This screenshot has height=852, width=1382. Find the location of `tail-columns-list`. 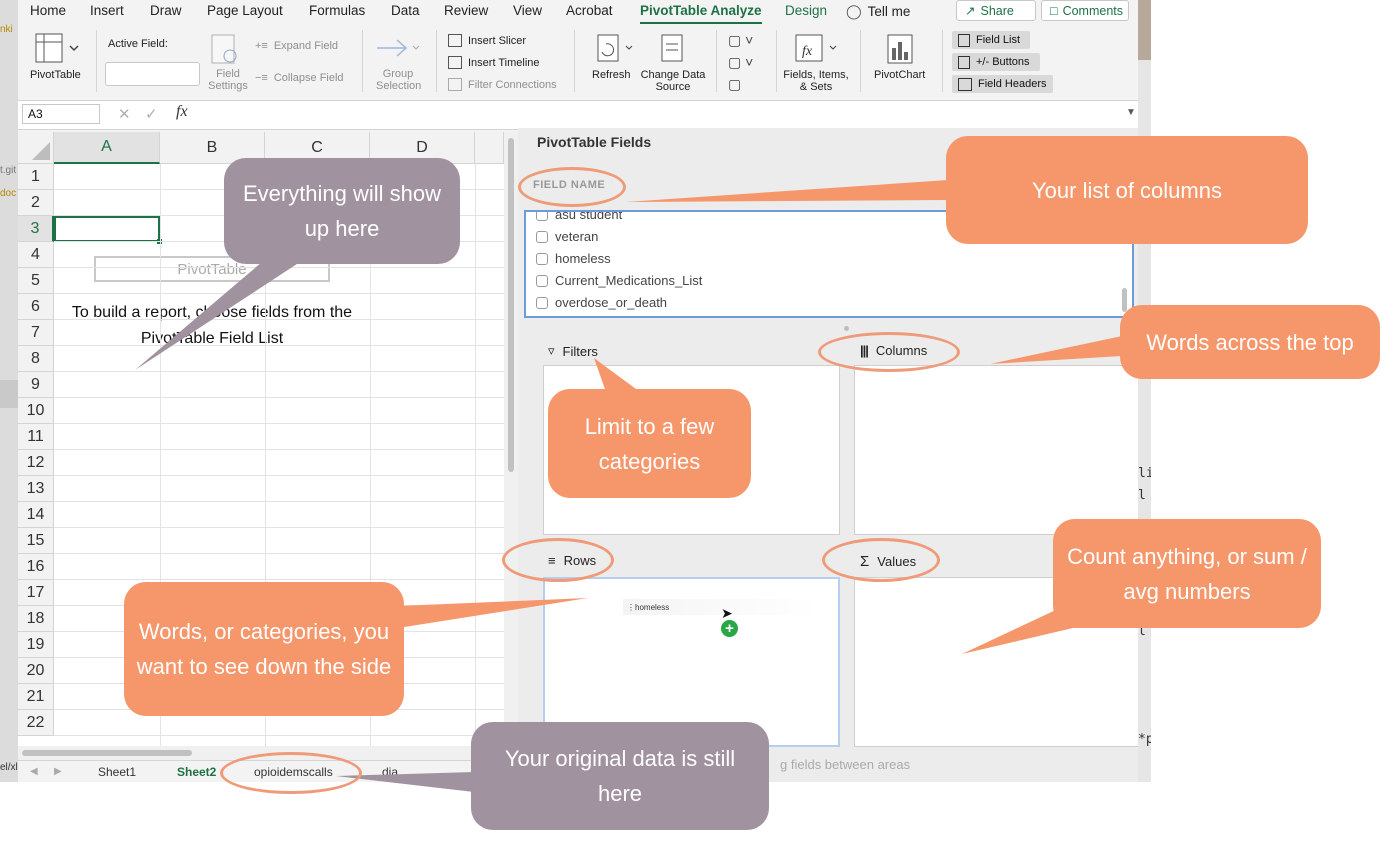

tail-columns-list is located at coordinates (786, 191).